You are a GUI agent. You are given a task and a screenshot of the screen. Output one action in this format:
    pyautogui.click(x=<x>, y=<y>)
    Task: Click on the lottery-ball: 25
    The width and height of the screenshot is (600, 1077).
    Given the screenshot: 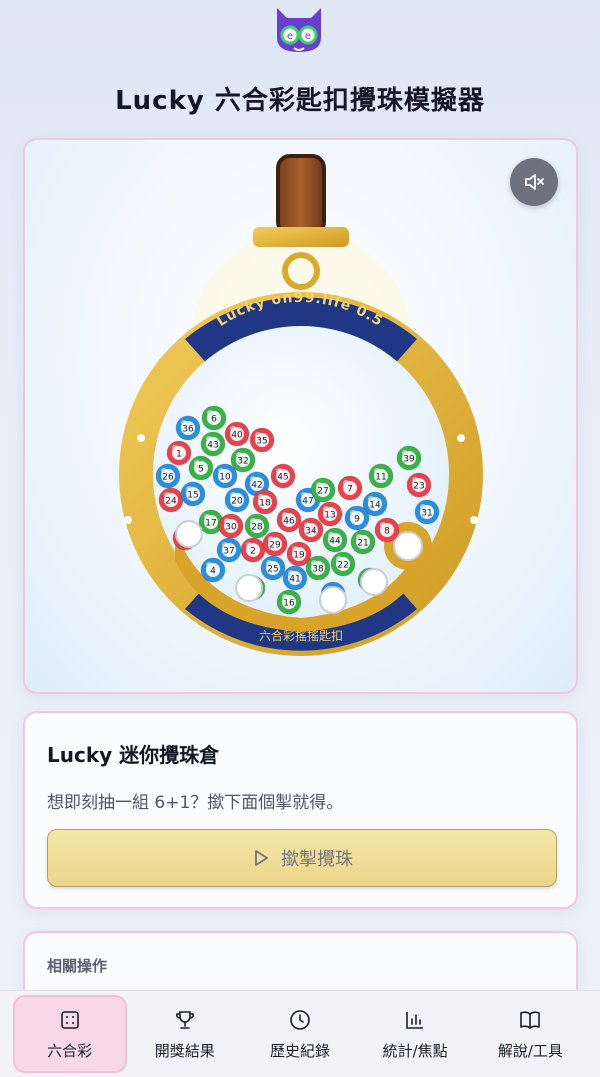 What is the action you would take?
    pyautogui.click(x=273, y=568)
    